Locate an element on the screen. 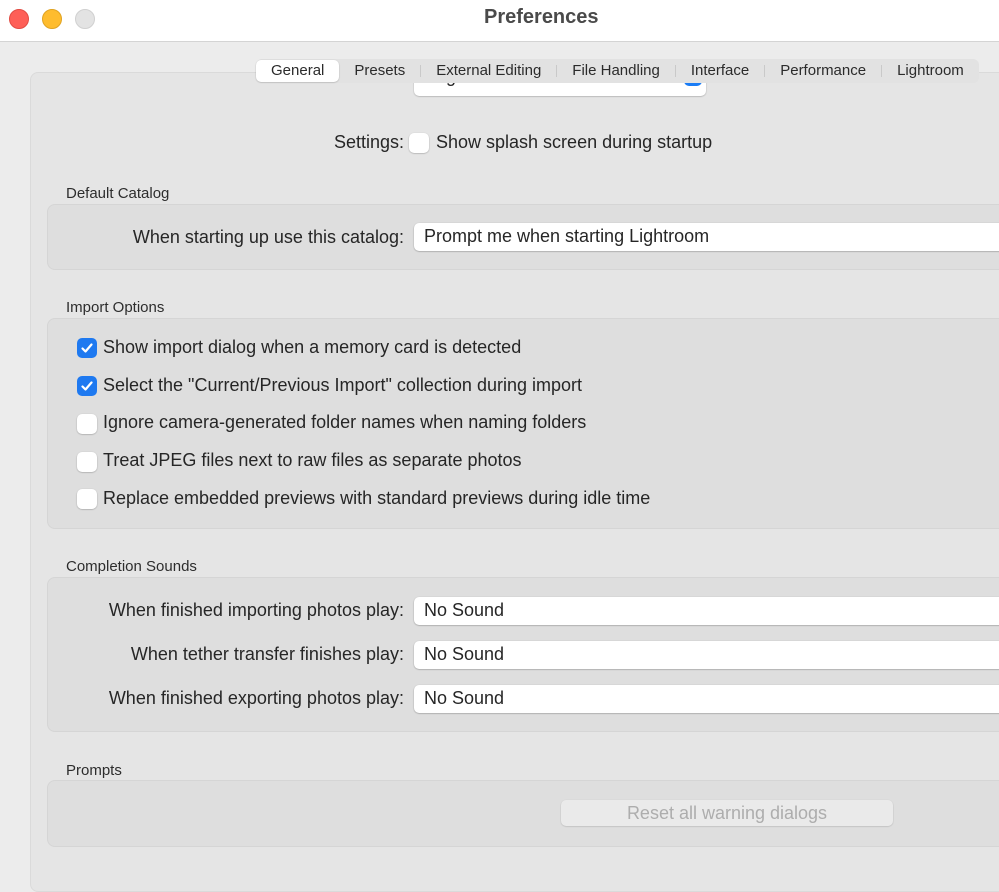  title-bar: Preferences is located at coordinates (499, 21).